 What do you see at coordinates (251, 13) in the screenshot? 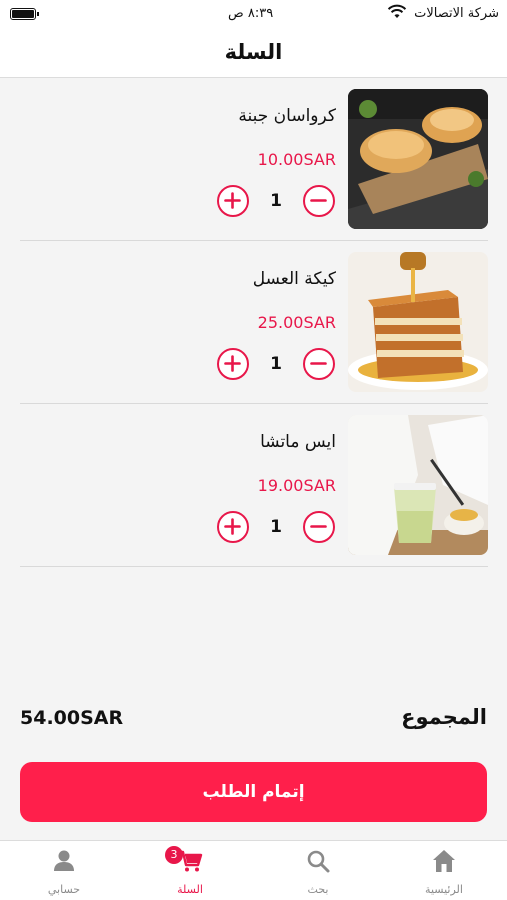
I see `status-time: ٨:٣٩ ص` at bounding box center [251, 13].